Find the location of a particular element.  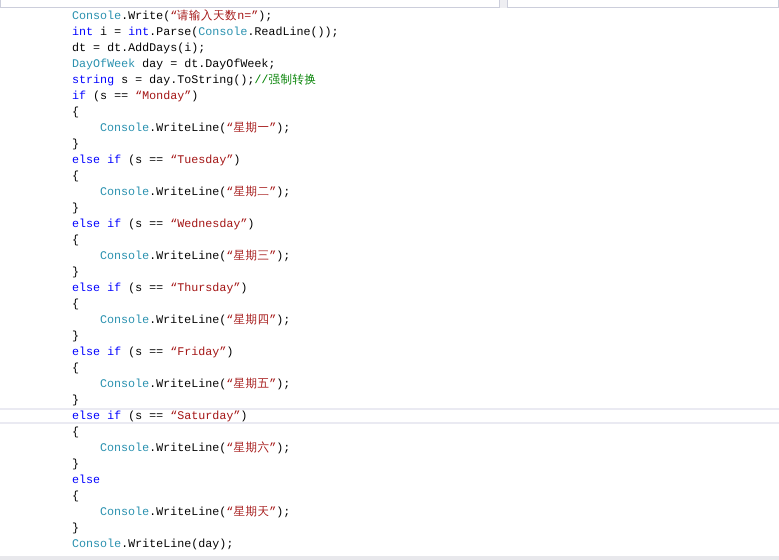

code-line: else if (s == “Thursday”) is located at coordinates (160, 288).